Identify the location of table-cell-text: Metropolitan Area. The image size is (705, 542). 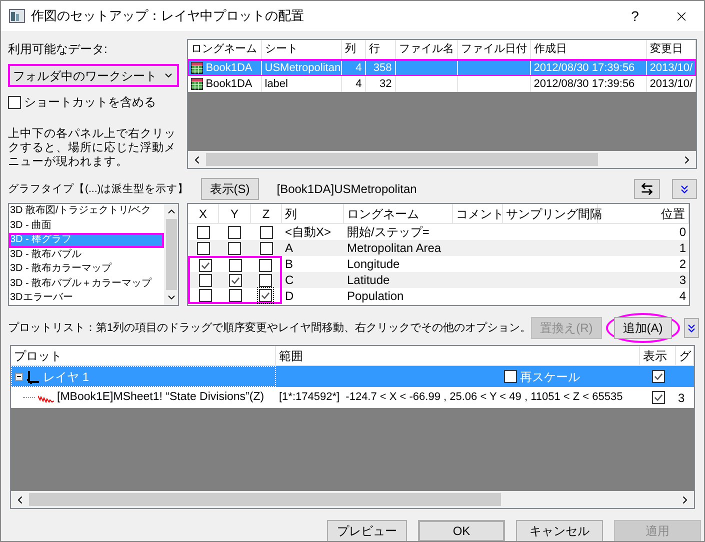
(394, 248).